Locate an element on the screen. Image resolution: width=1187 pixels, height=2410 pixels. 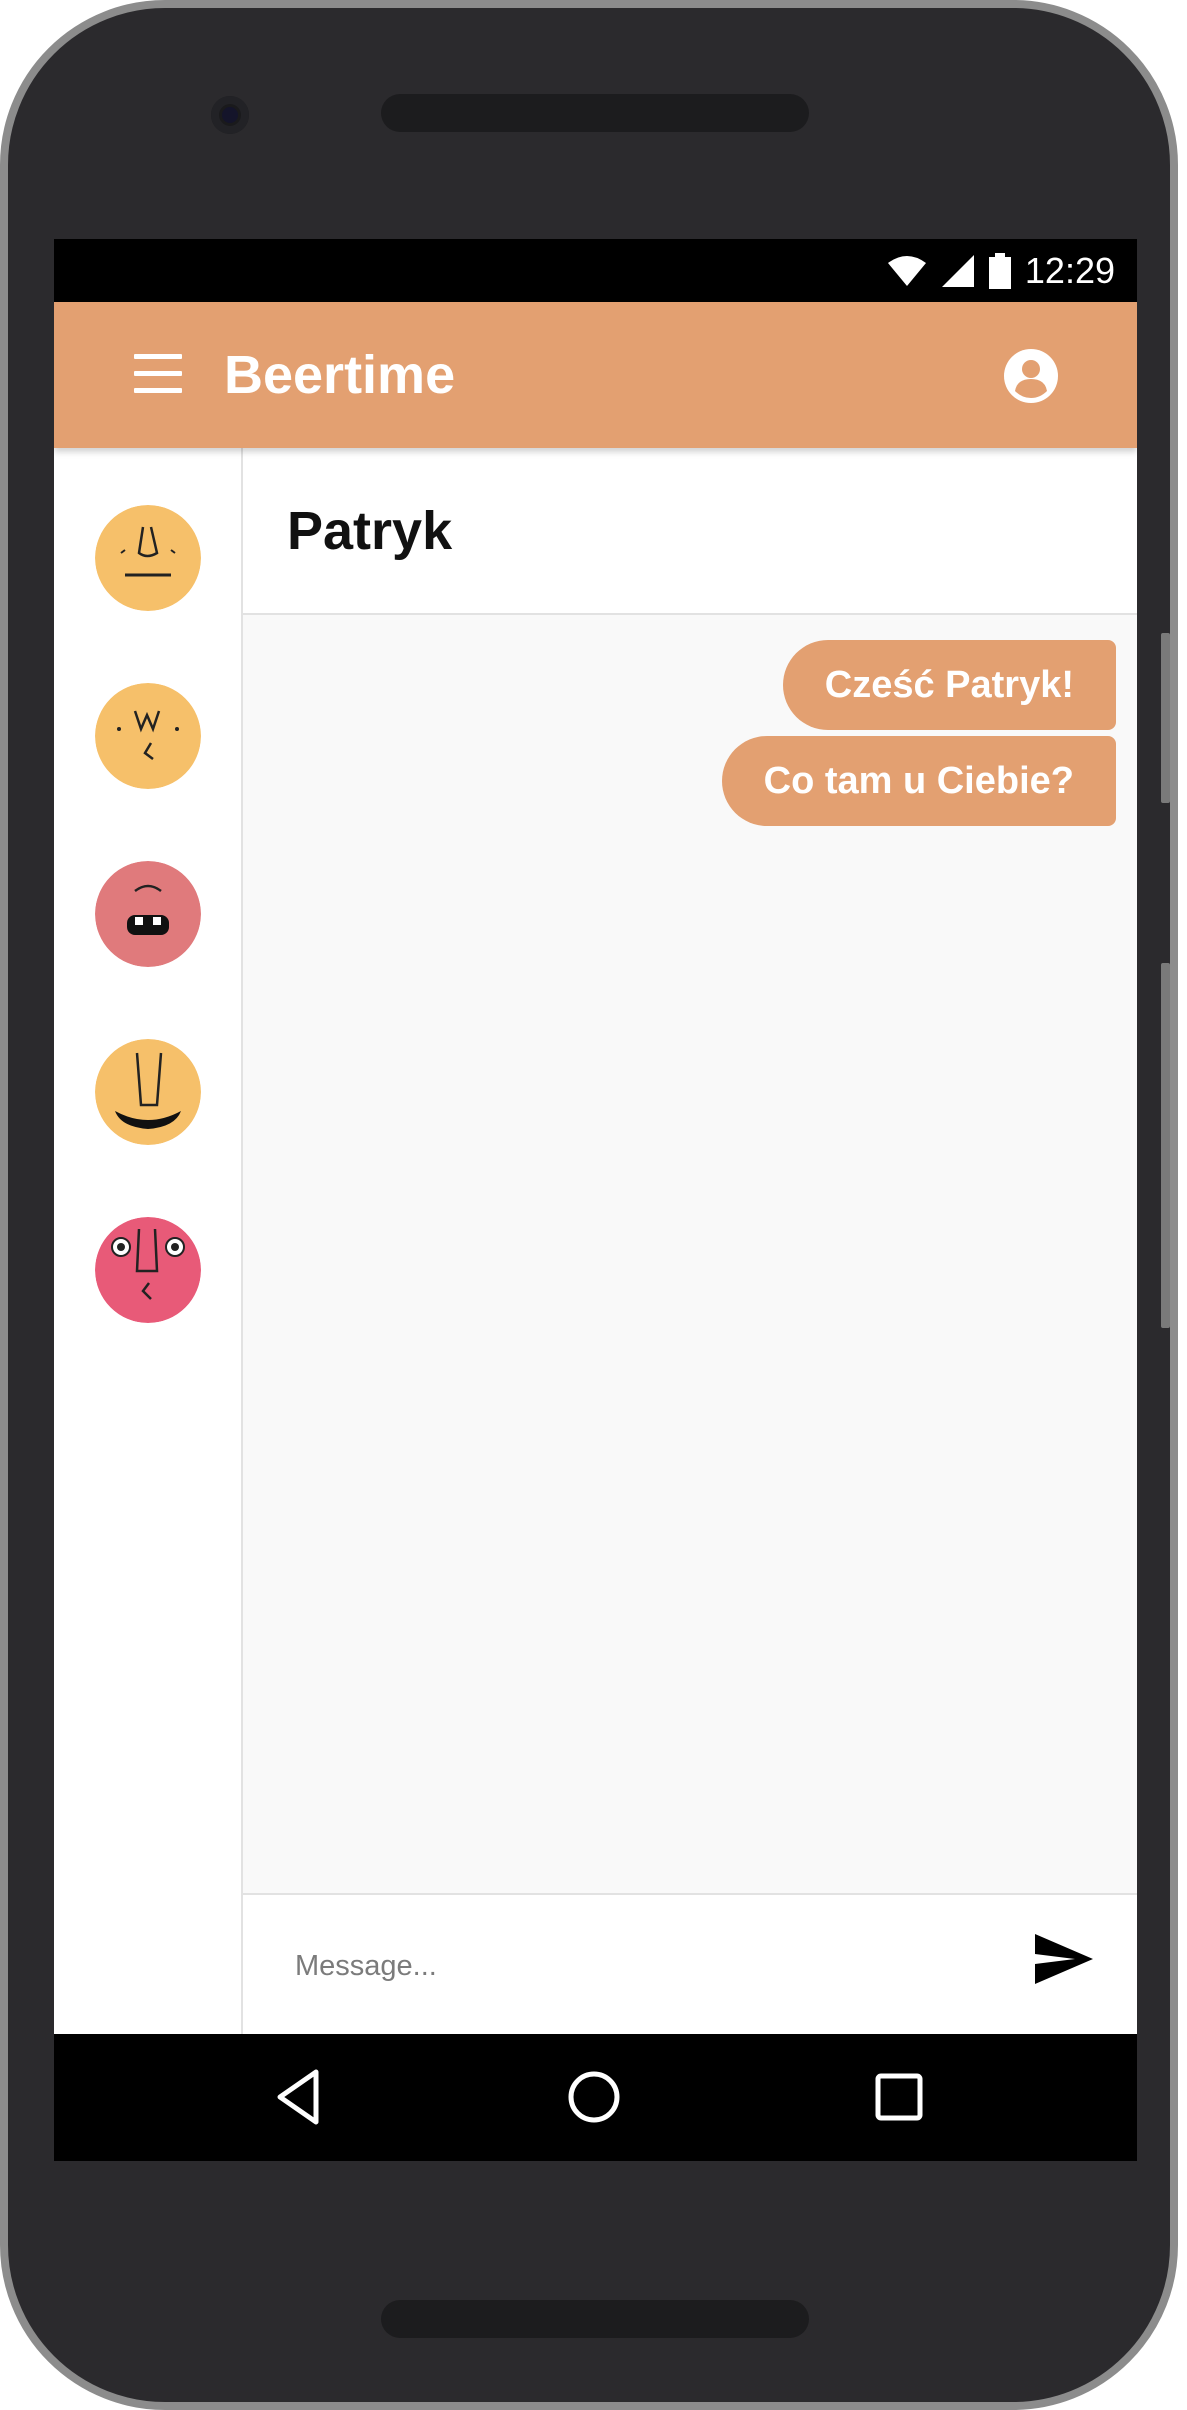
message-bubble: Cześć Patryk! is located at coordinates (949, 685).